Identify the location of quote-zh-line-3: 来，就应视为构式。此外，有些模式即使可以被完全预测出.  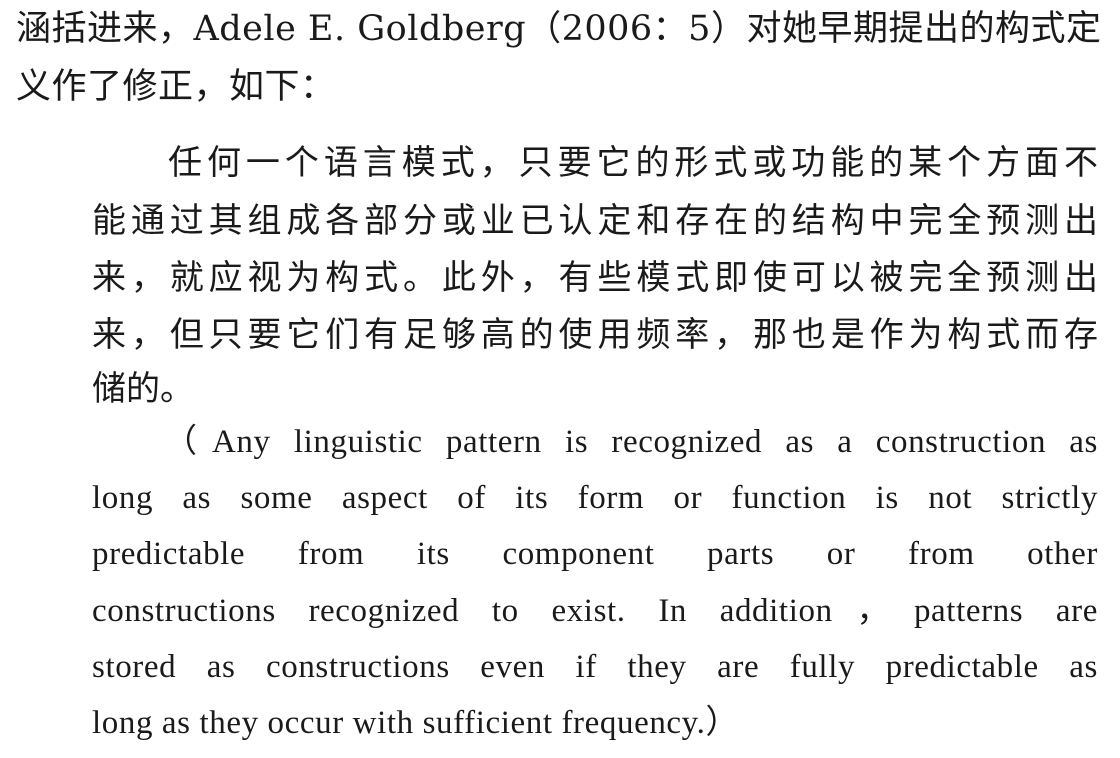
(595, 278).